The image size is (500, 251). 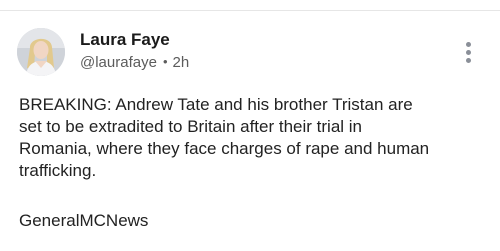 What do you see at coordinates (181, 62) in the screenshot?
I see `post-time: 2h` at bounding box center [181, 62].